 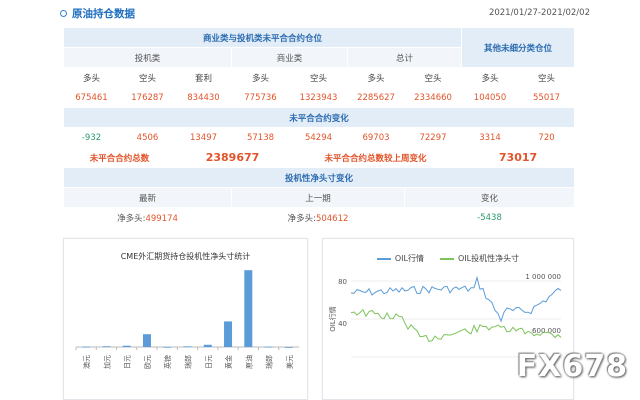 I want to click on change-cell: 3314, so click(x=490, y=137).